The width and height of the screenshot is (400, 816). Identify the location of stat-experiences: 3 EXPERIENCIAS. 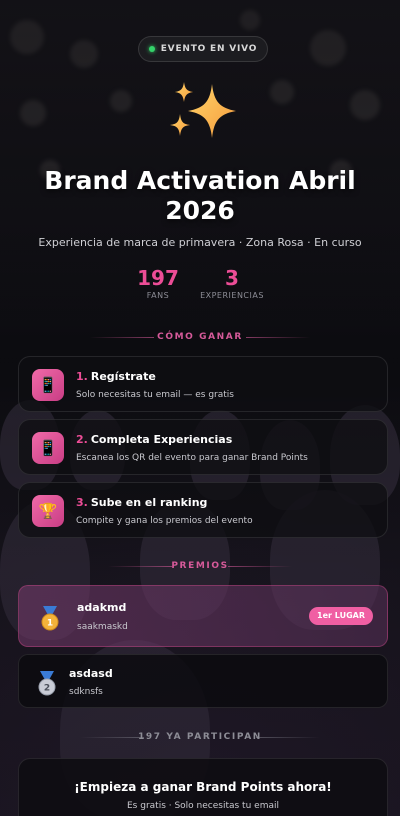
(232, 283).